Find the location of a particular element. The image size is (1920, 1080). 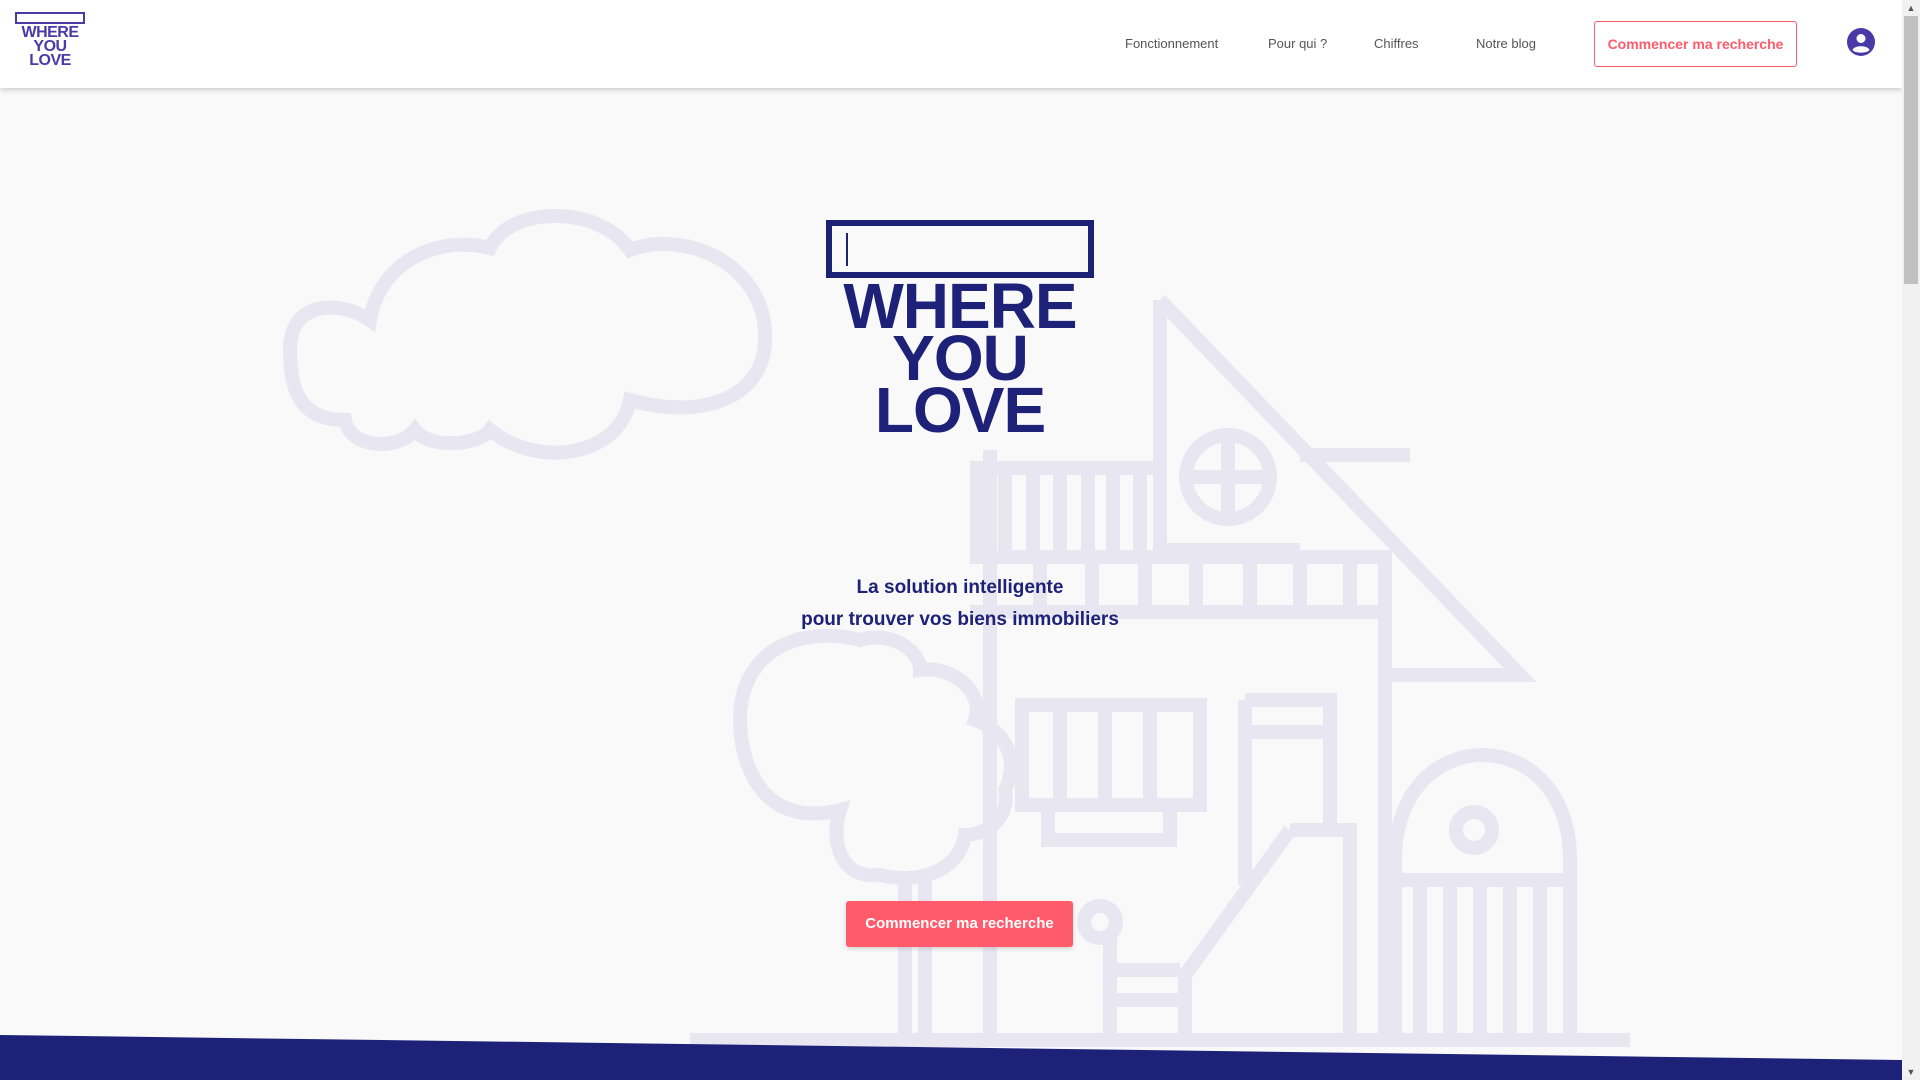

nav-fonctionnement: Fonctionnement is located at coordinates (1171, 43).